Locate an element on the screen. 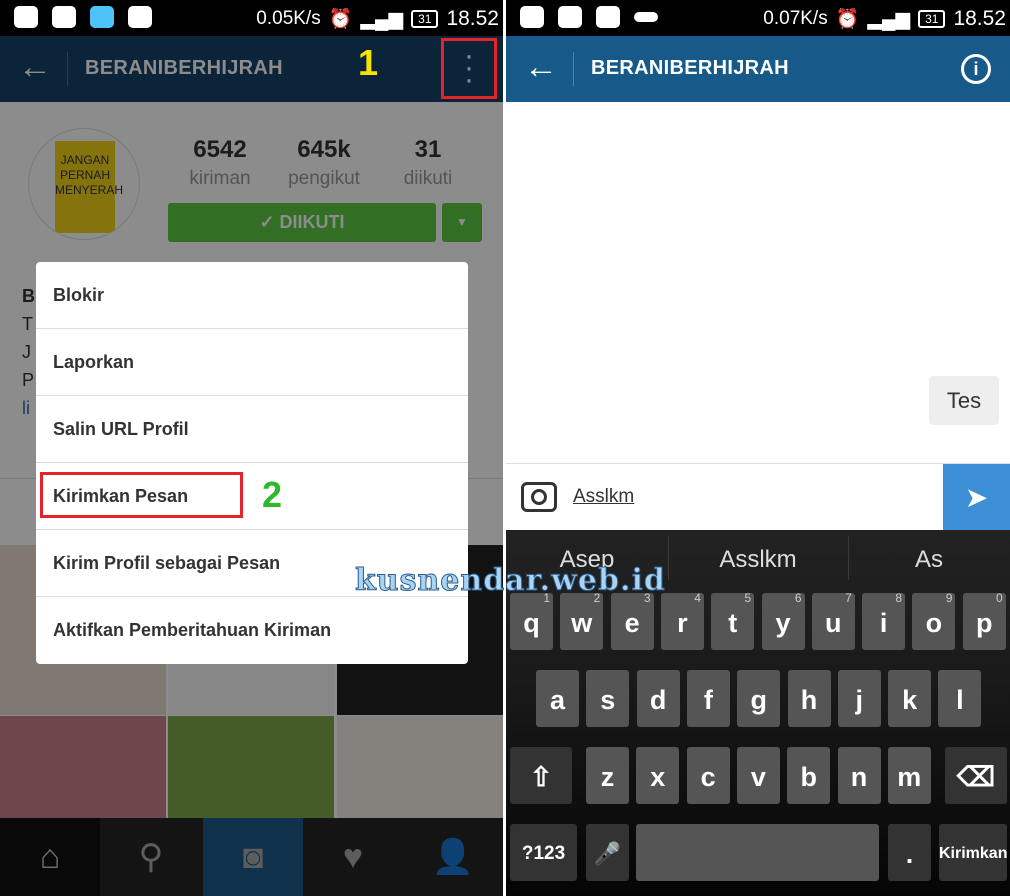 This screenshot has width=1010, height=896. period-key: . is located at coordinates (909, 852).